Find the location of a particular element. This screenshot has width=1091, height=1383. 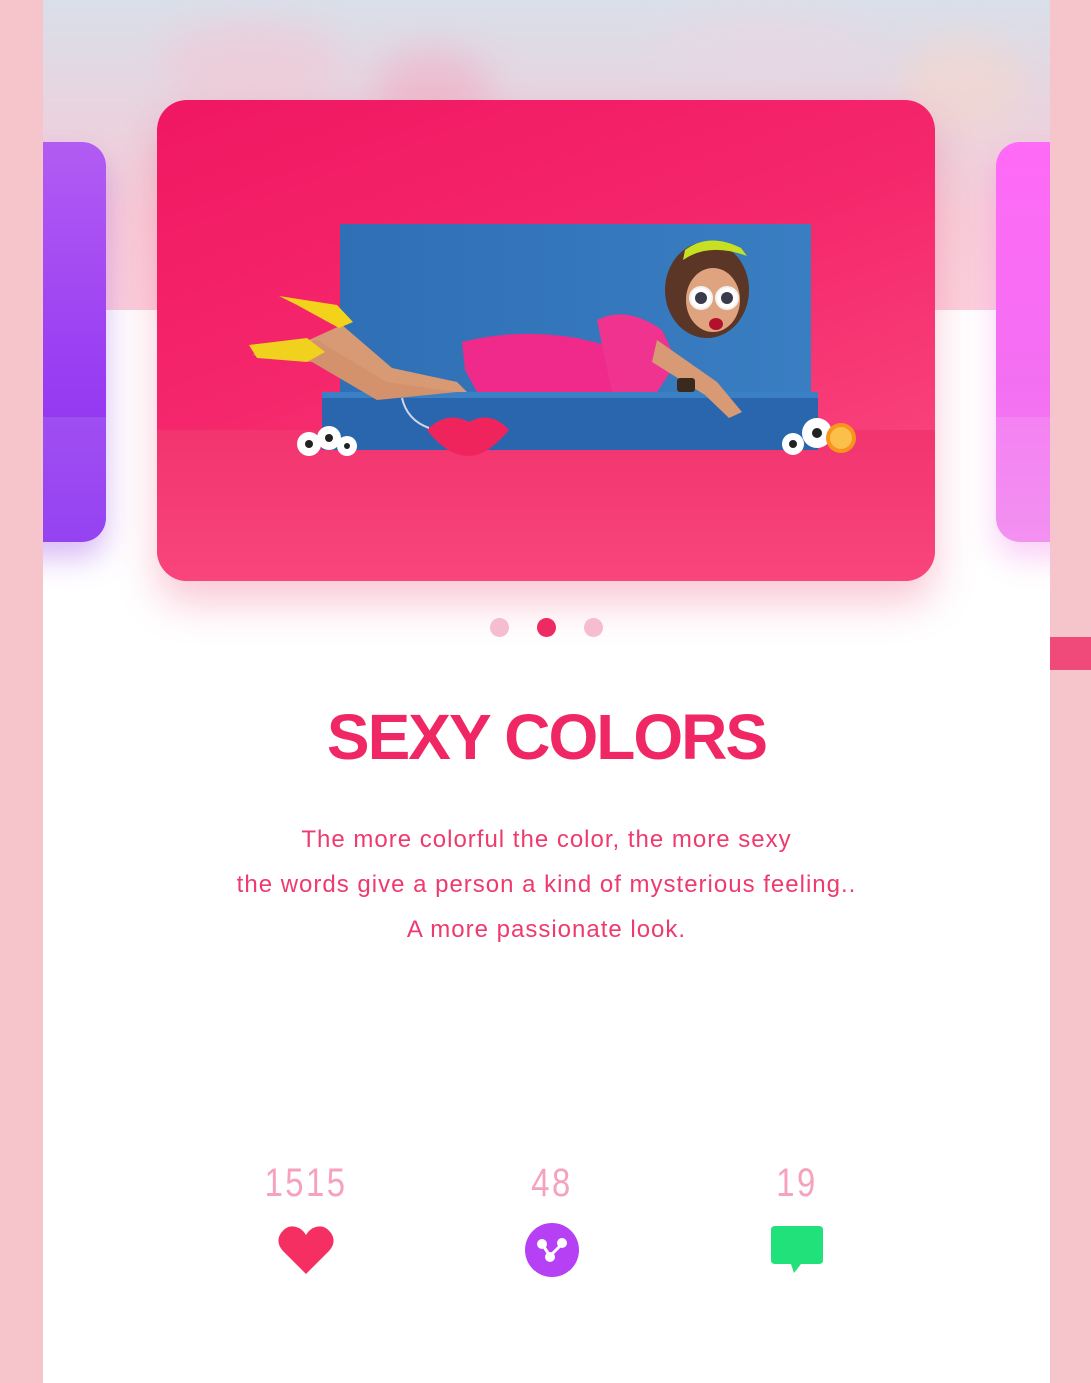

shares-stat: 48 is located at coordinates (552, 1220).